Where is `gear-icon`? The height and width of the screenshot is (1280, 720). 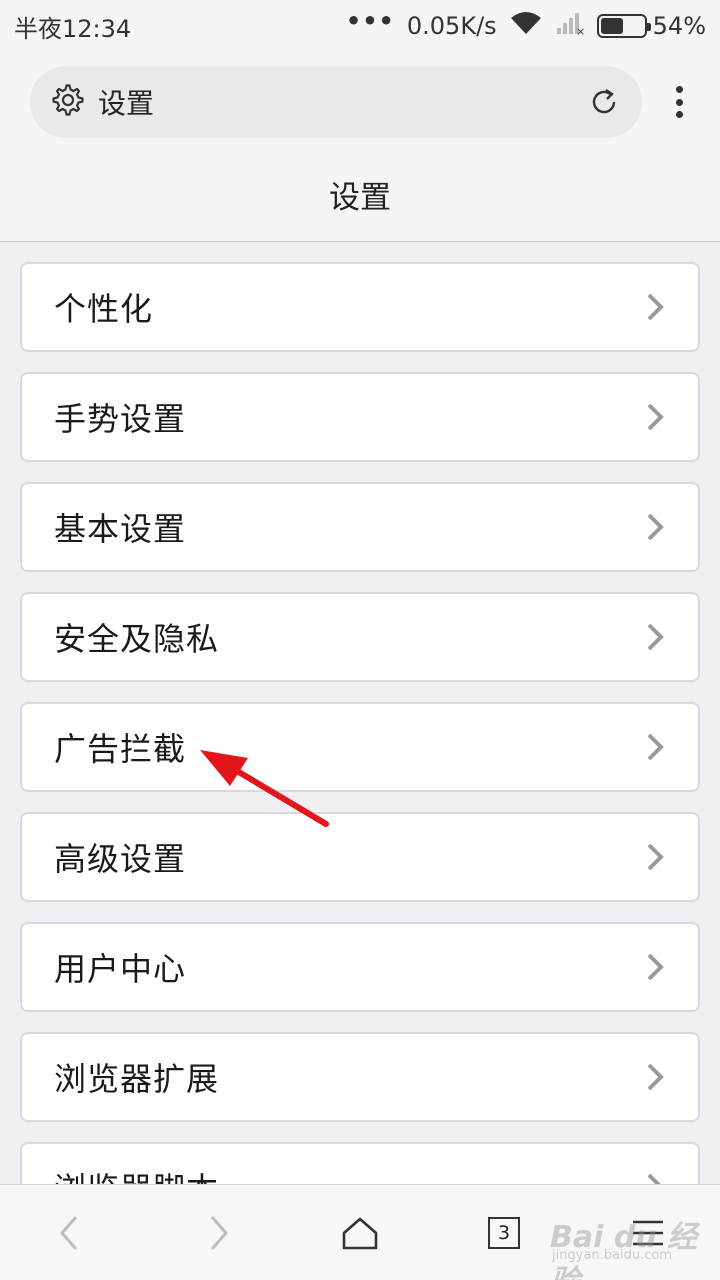
gear-icon is located at coordinates (68, 102).